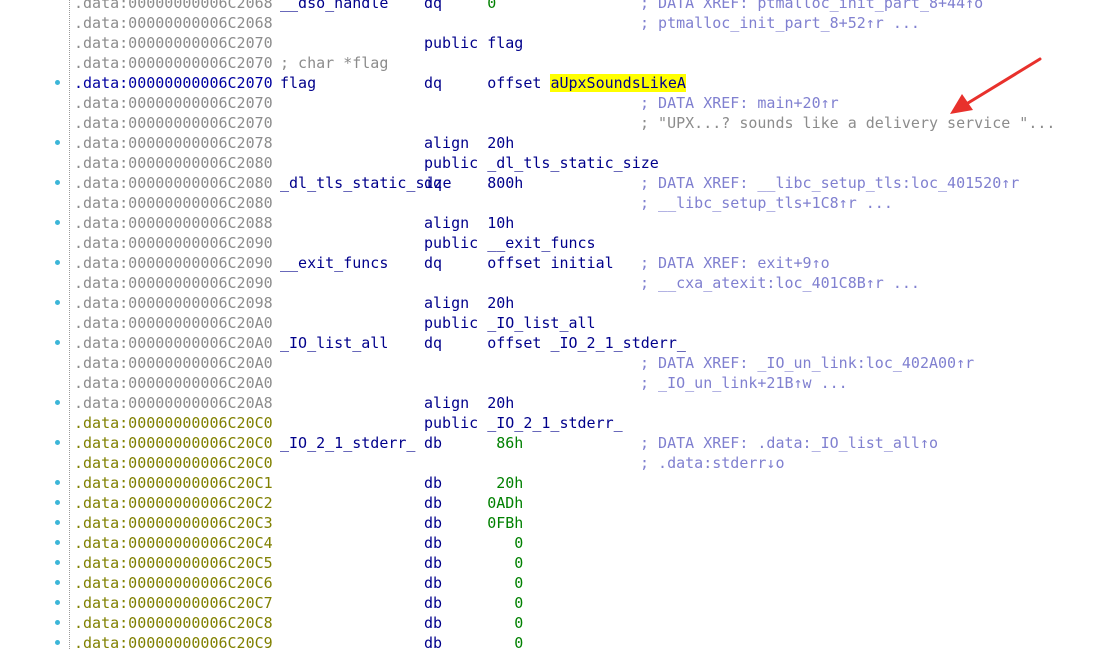  Describe the element at coordinates (560, 543) in the screenshot. I see `listing-row: .data:00000000006C20C4 db 0` at that location.